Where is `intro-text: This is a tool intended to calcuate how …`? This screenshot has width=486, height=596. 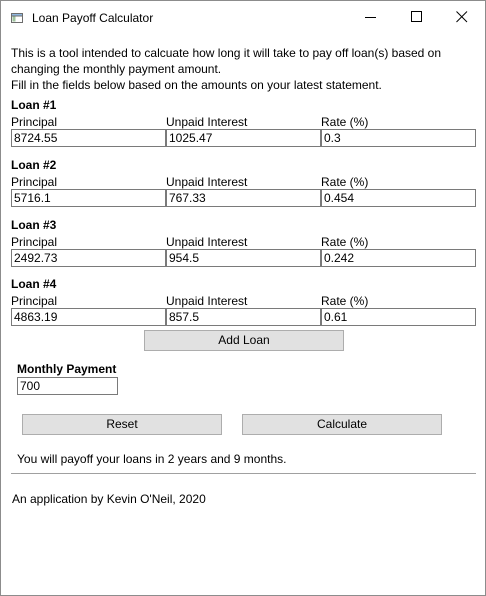
intro-text: This is a tool intended to calcuate how … is located at coordinates (246, 69).